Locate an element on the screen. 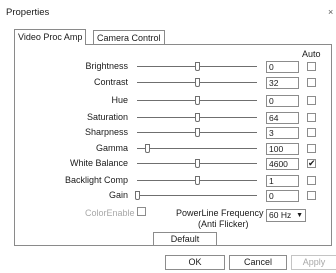 This screenshot has height=273, width=336. backlight-comp-label: Backlight Comp is located at coordinates (96, 180).